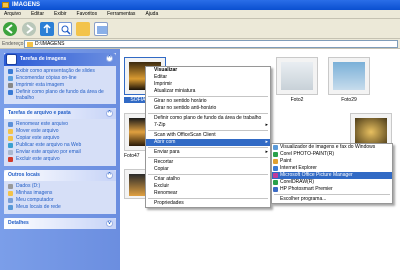  What do you see at coordinates (10, 145) in the screenshot?
I see `globe-icon` at bounding box center [10, 145].